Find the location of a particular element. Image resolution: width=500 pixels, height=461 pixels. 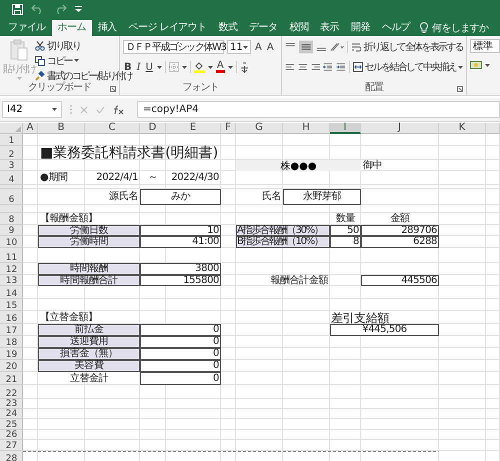

table-cell: 時間報酬合計 is located at coordinates (89, 280).